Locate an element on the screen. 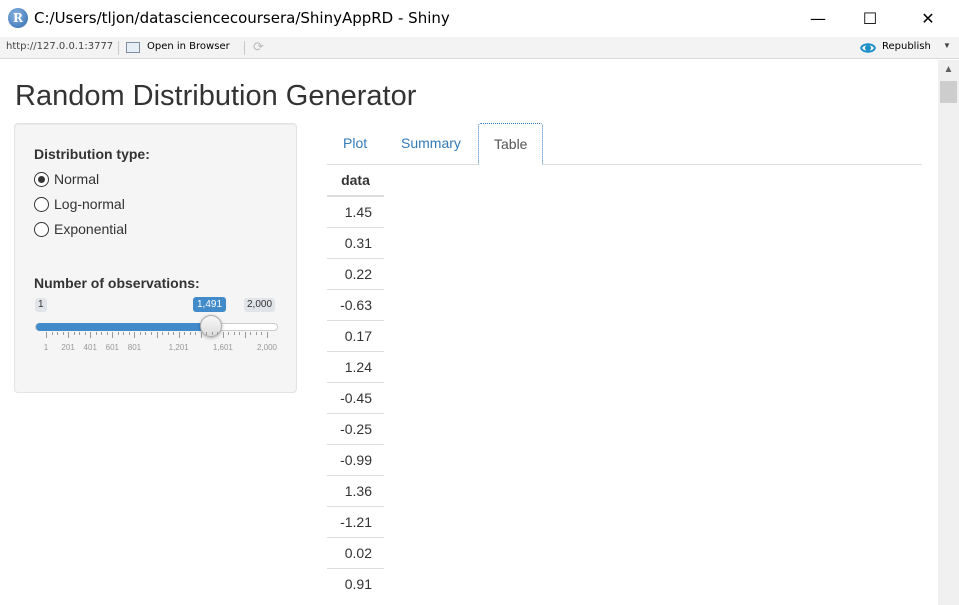  r-logo-icon: R is located at coordinates (18, 18).